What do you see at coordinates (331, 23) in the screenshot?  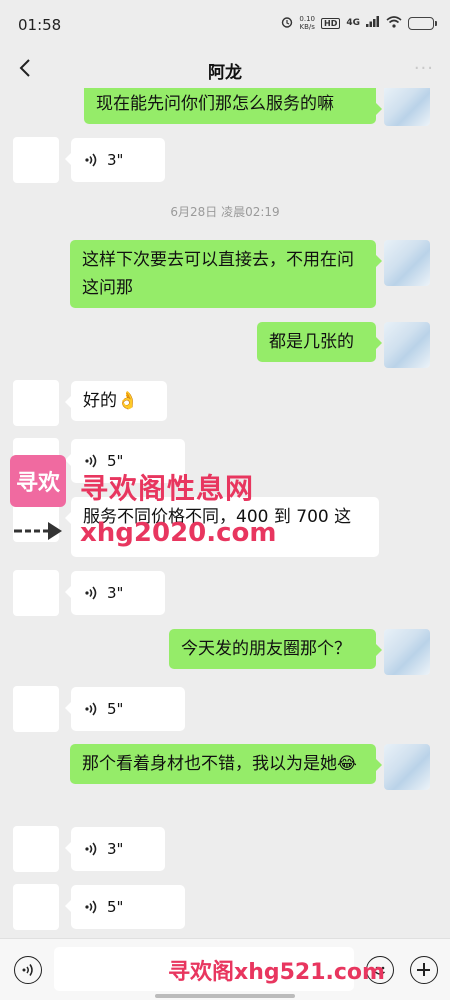 I see `hd-badge: HD` at bounding box center [331, 23].